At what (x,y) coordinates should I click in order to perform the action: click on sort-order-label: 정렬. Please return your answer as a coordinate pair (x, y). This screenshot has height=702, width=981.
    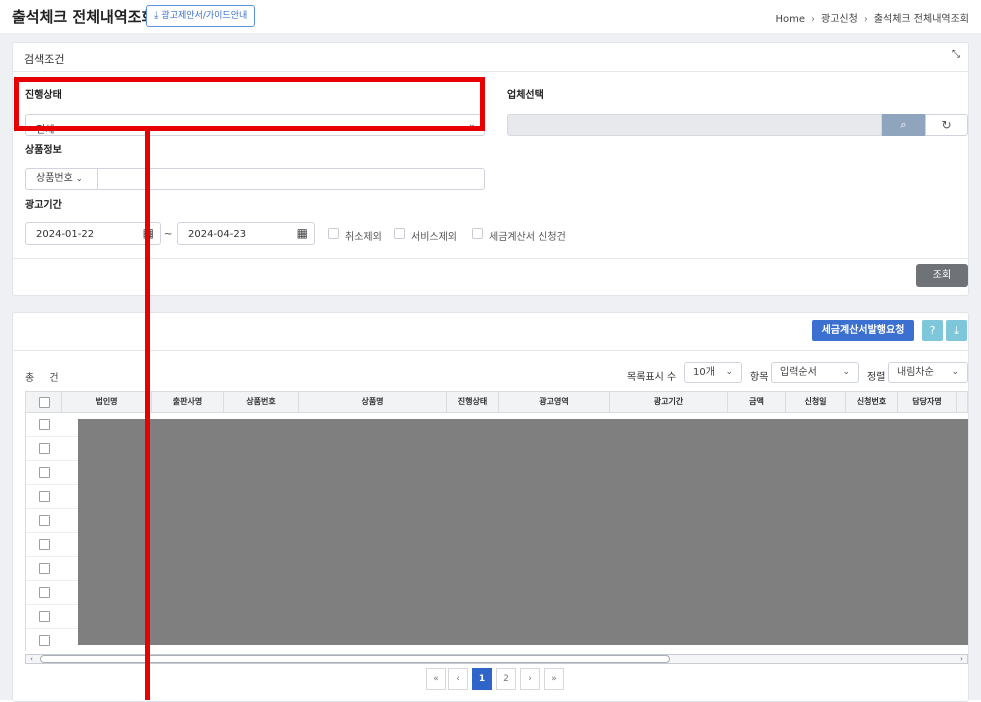
    Looking at the image, I should click on (876, 377).